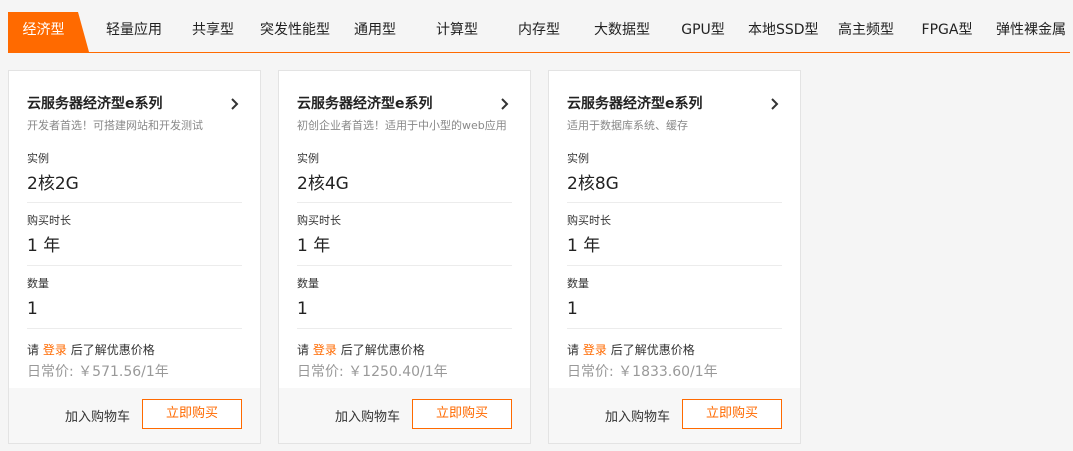 The image size is (1073, 451). Describe the element at coordinates (642, 372) in the screenshot. I see `regular-price: 日常价: ￥1833.60/1年` at that location.